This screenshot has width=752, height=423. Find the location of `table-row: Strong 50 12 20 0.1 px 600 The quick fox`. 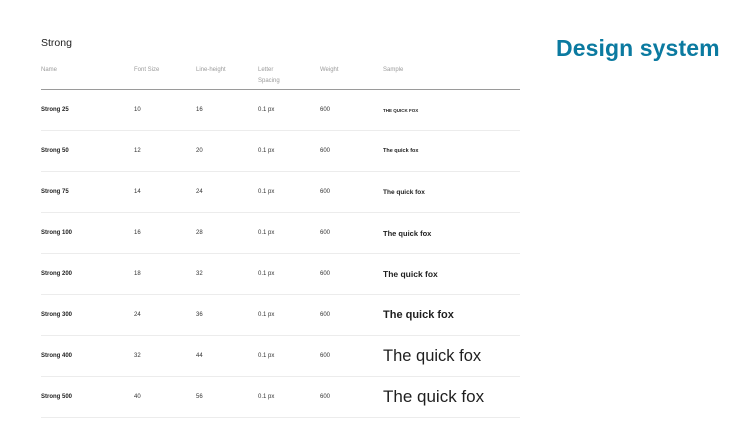

table-row: Strong 50 12 20 0.1 px 600 The quick fox is located at coordinates (280, 151).